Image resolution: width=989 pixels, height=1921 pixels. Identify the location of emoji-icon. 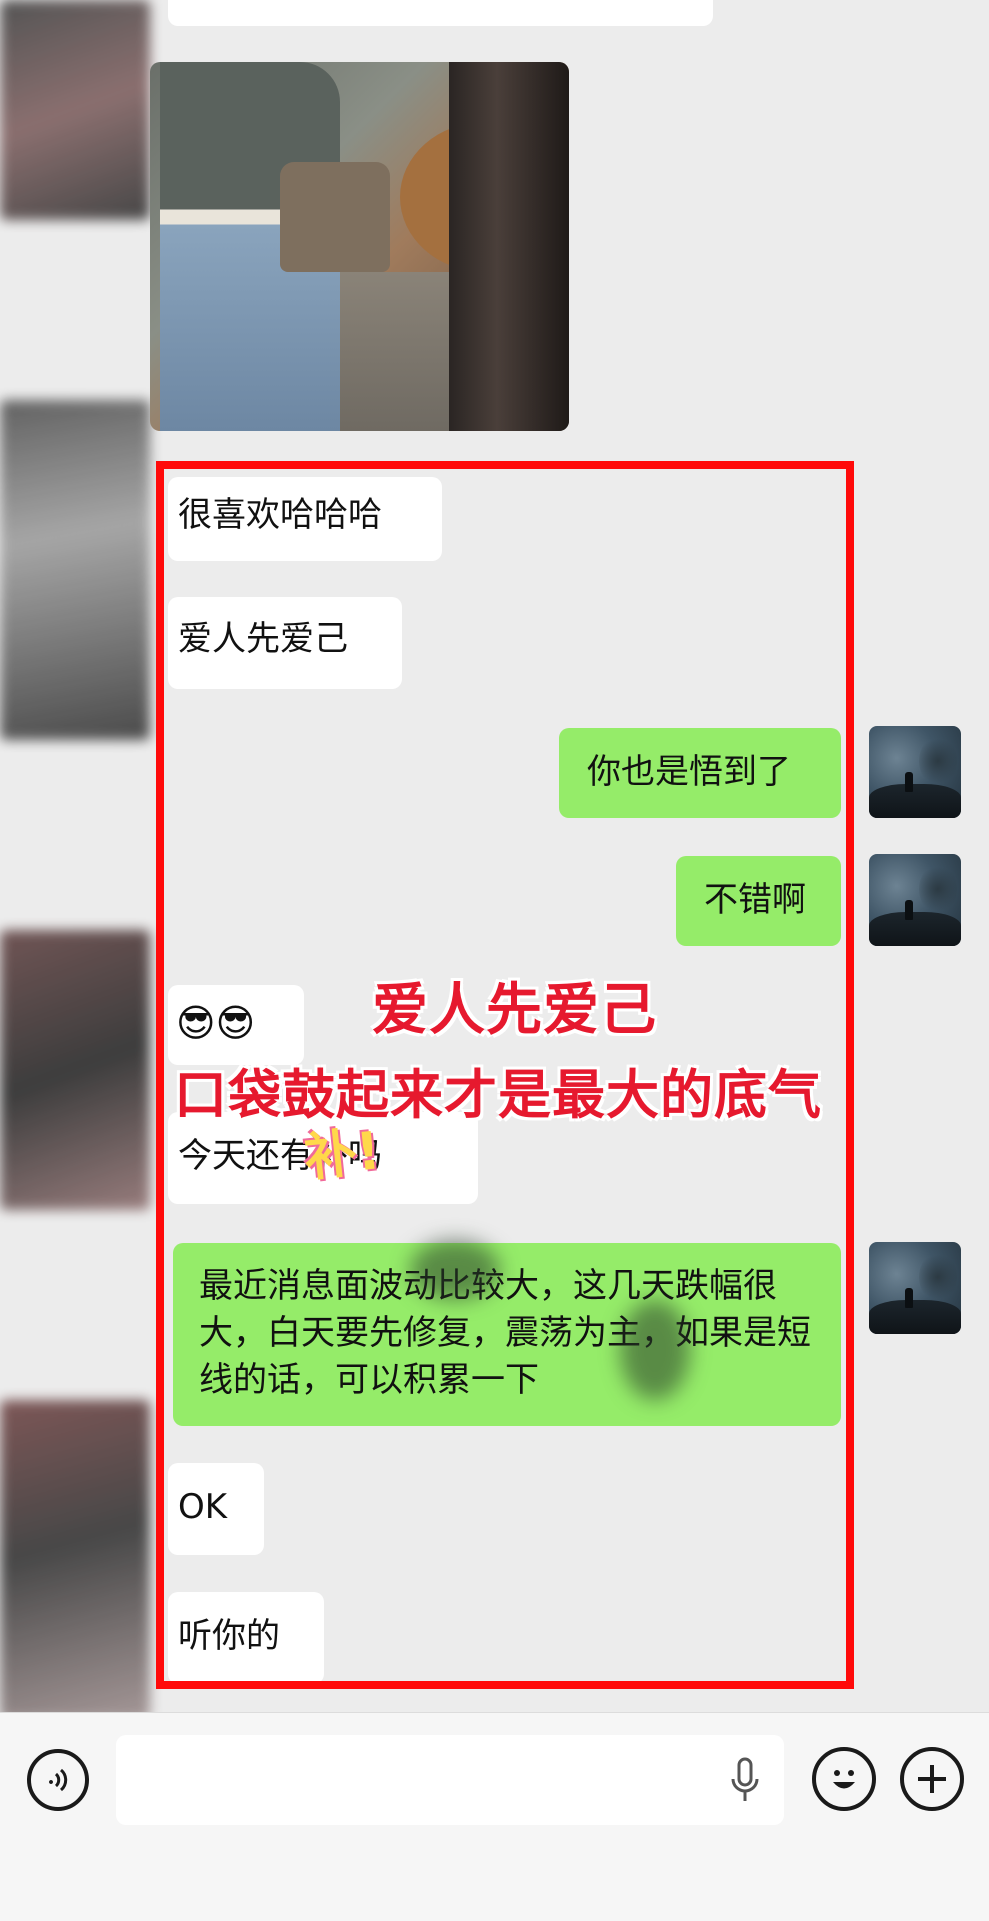
(844, 1779).